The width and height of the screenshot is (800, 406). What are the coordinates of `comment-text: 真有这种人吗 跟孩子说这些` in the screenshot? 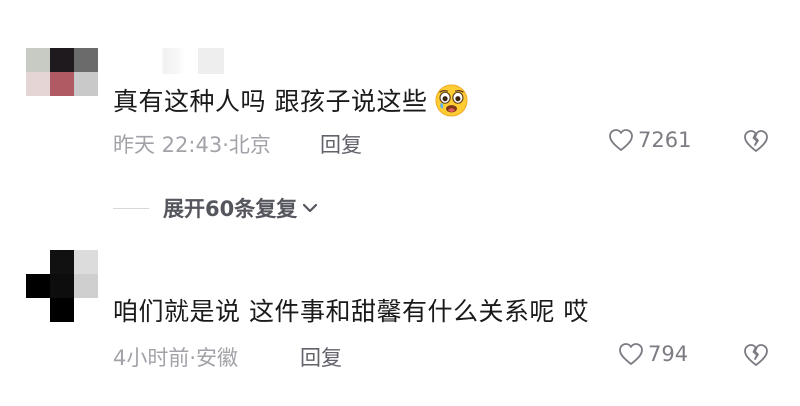 It's located at (290, 100).